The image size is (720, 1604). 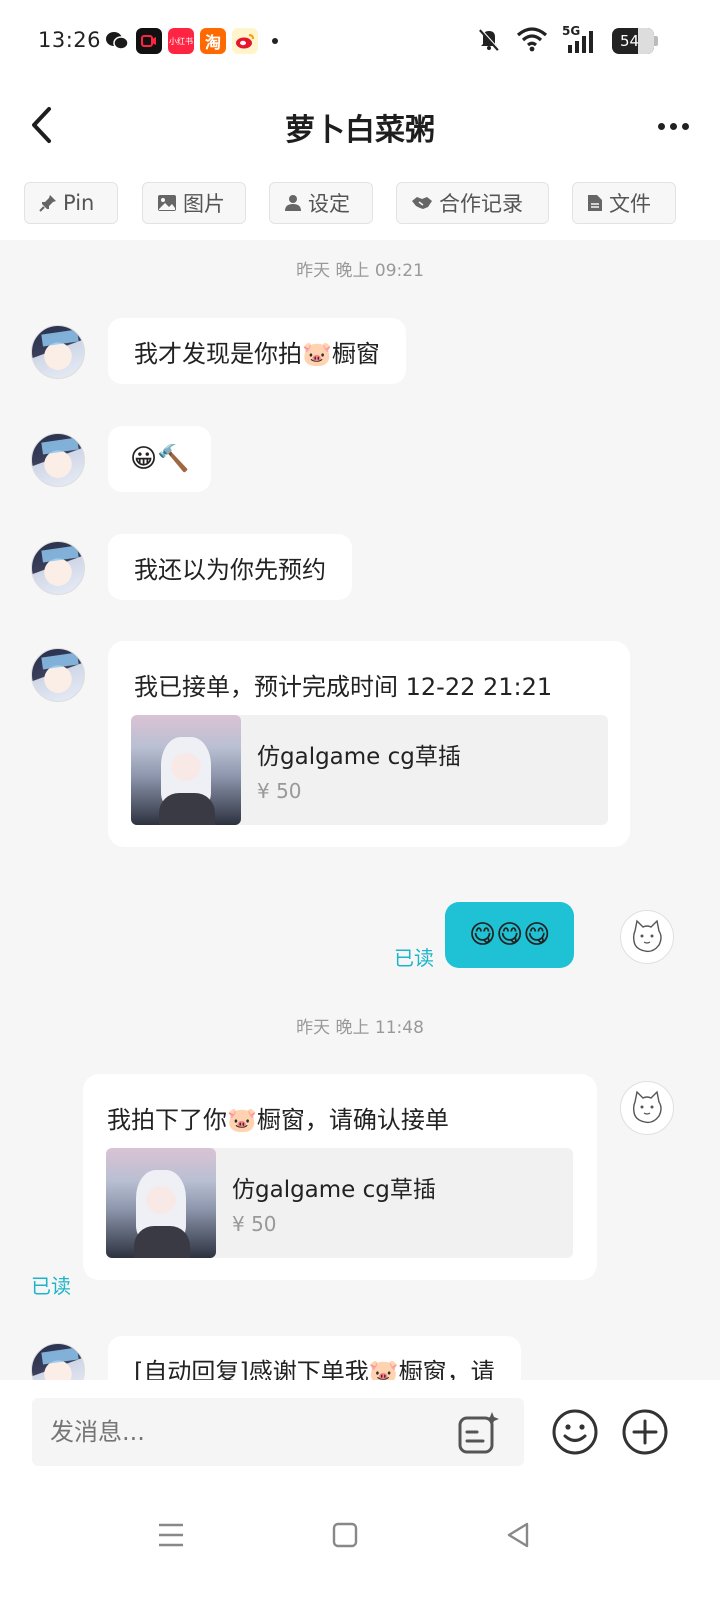 What do you see at coordinates (79, 203) in the screenshot?
I see `tab-label: Pin` at bounding box center [79, 203].